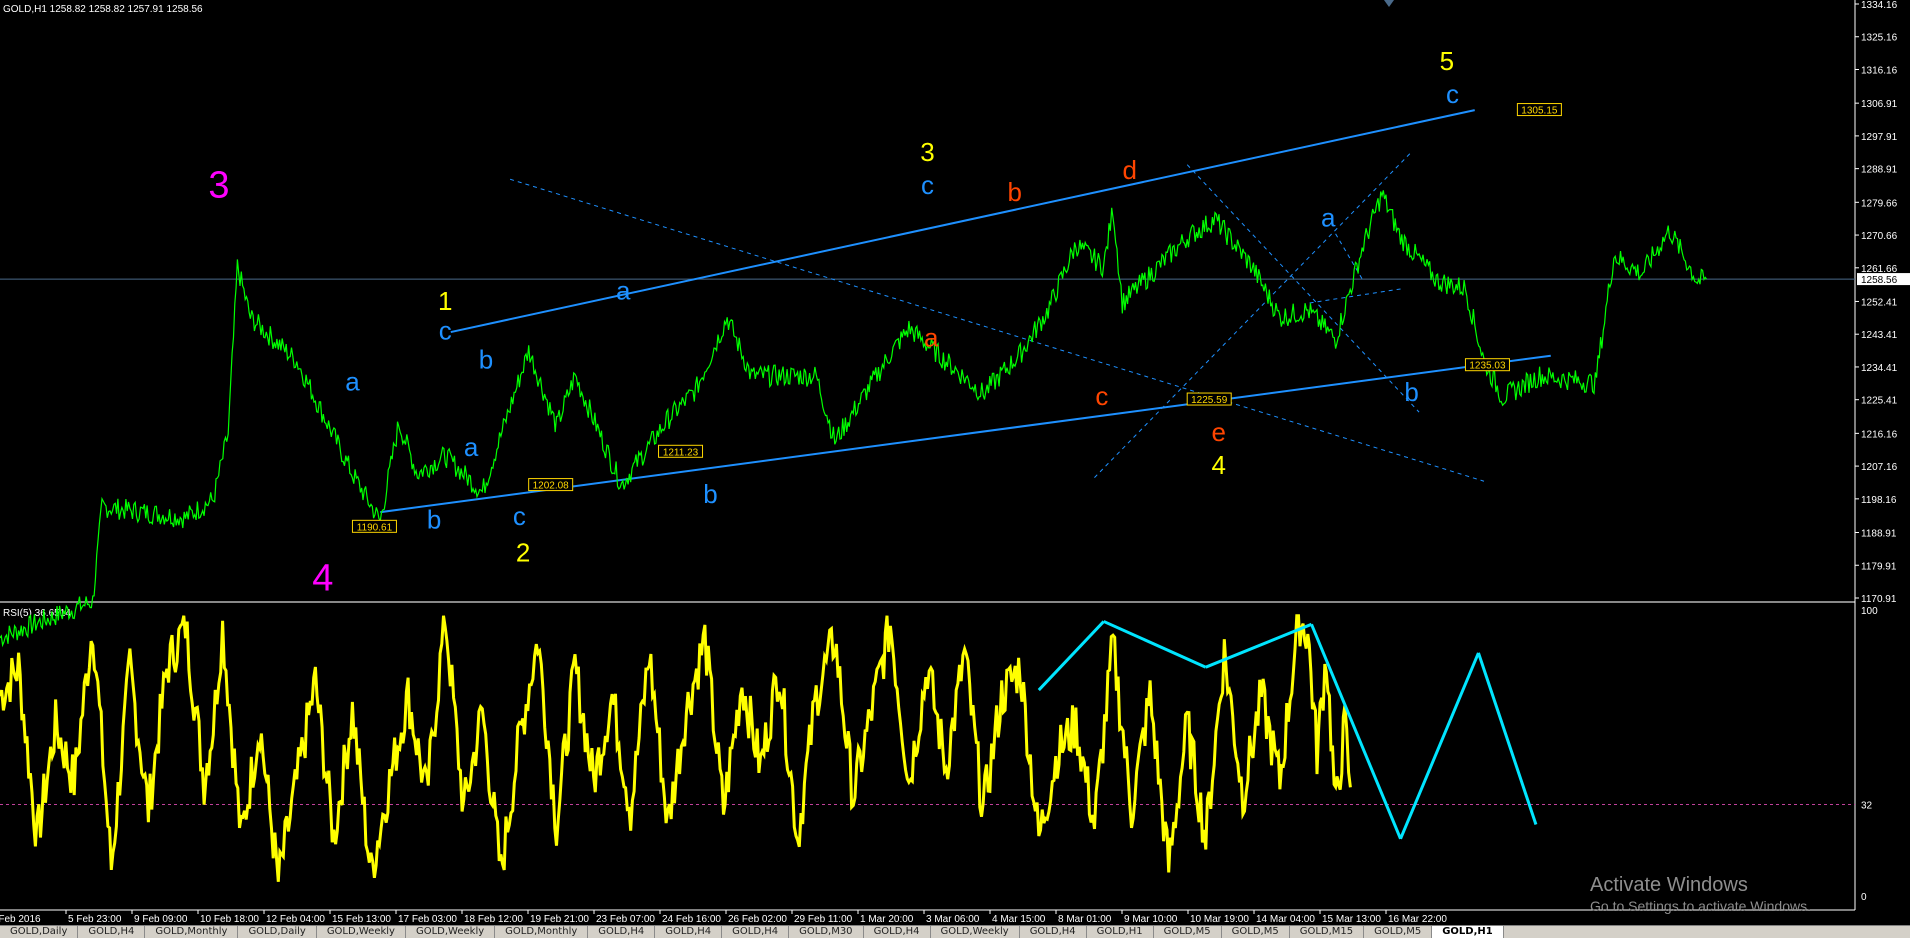 The image size is (1910, 938). Describe the element at coordinates (1879, 38) in the screenshot. I see `y-tick-label: 1325.16` at that location.